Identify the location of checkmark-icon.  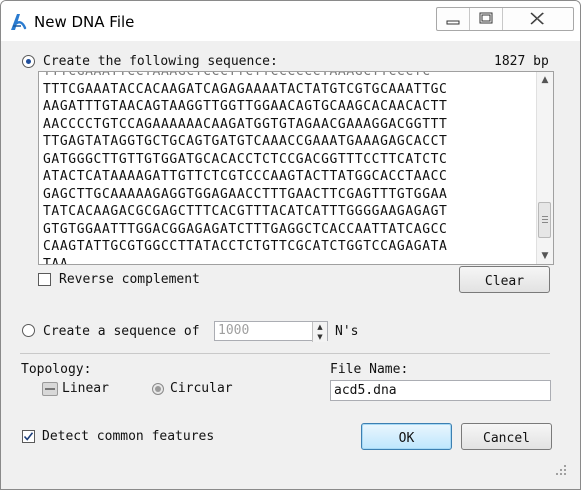
(28, 436).